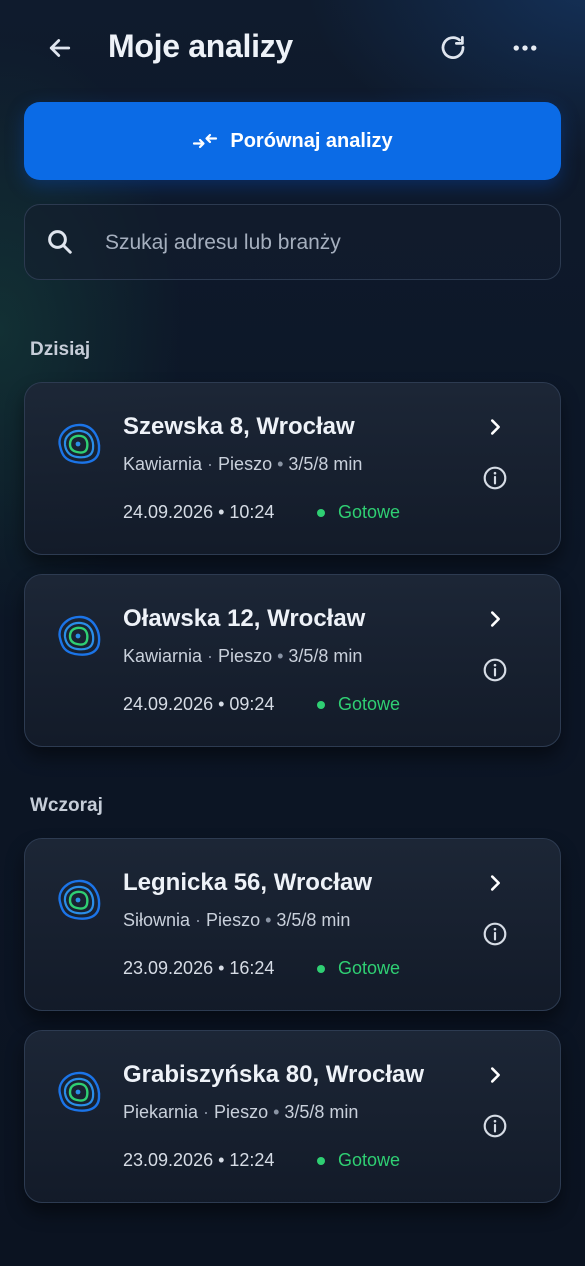 The image size is (585, 1266). I want to click on analysis-title: Grabiszyńska 80, Wrocław, so click(274, 1074).